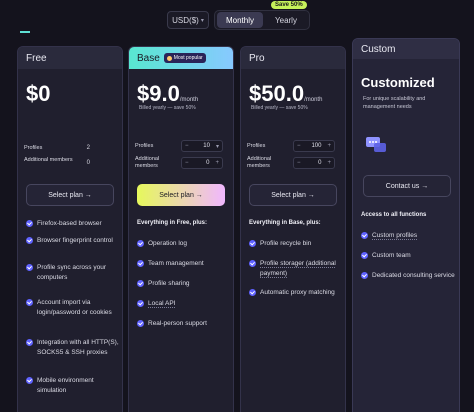  Describe the element at coordinates (378, 49) in the screenshot. I see `plan-name: Custom` at that location.